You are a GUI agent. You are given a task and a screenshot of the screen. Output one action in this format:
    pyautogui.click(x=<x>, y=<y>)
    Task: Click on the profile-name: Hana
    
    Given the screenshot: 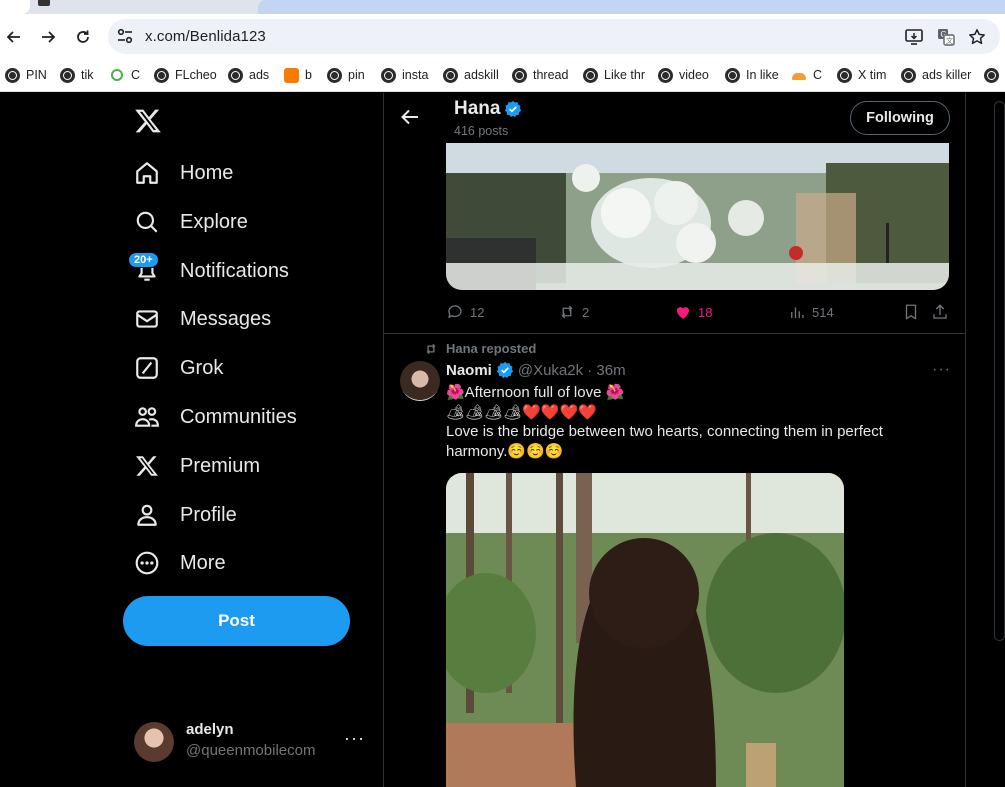 What is the action you would take?
    pyautogui.click(x=477, y=108)
    